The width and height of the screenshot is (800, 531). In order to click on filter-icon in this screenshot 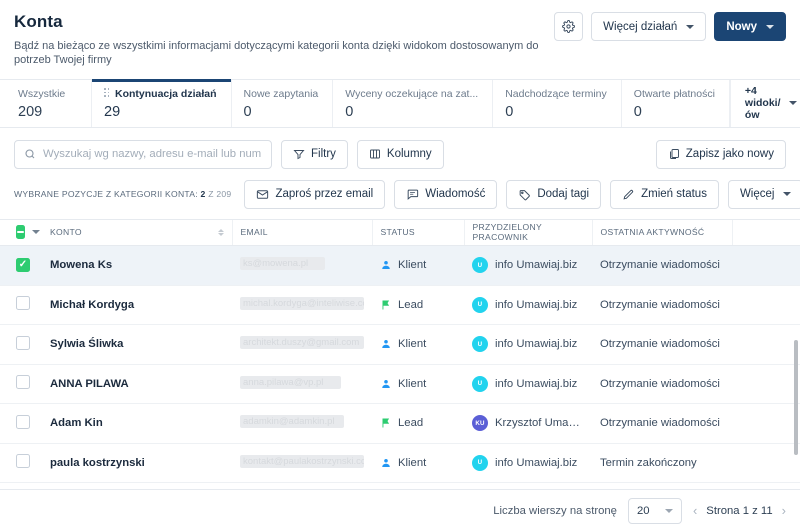, I will do `click(299, 154)`.